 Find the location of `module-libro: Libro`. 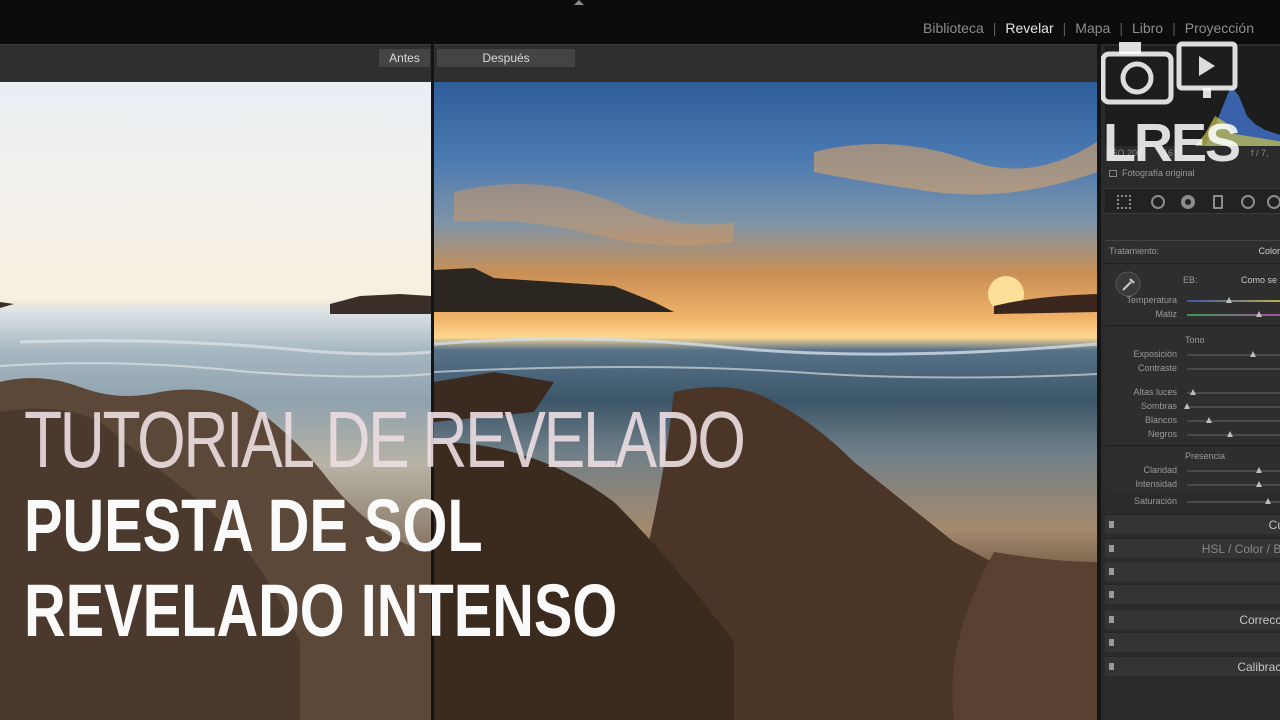

module-libro: Libro is located at coordinates (1147, 28).